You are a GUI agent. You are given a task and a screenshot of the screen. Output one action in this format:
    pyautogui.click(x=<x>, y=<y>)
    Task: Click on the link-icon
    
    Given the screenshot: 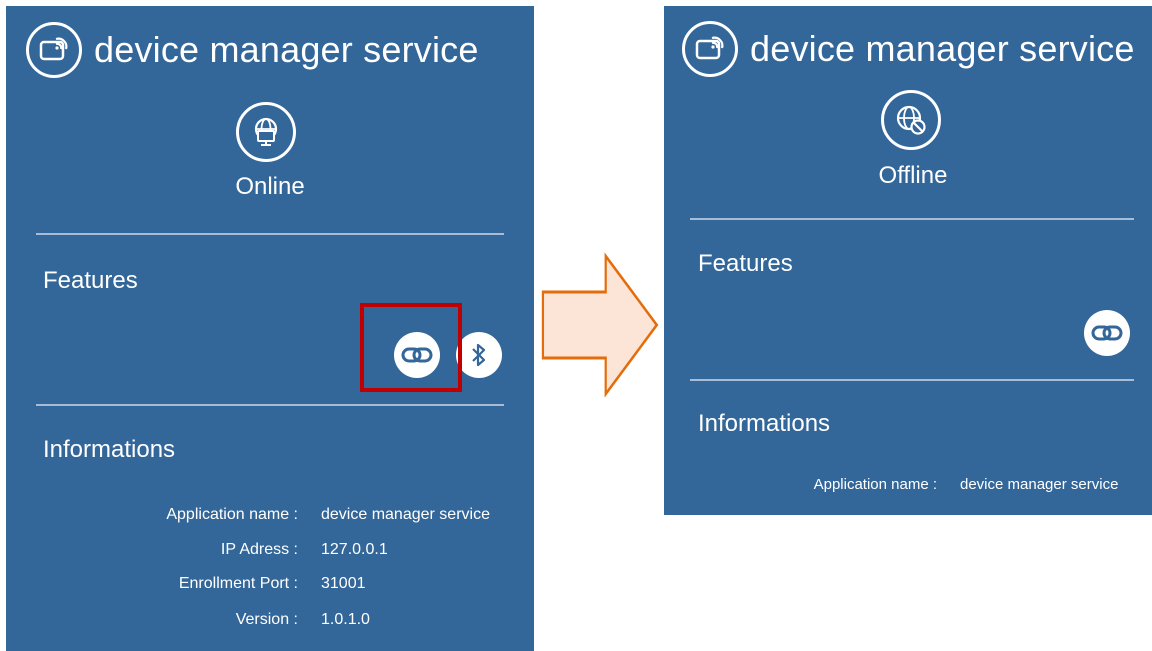 What is the action you would take?
    pyautogui.click(x=1107, y=333)
    